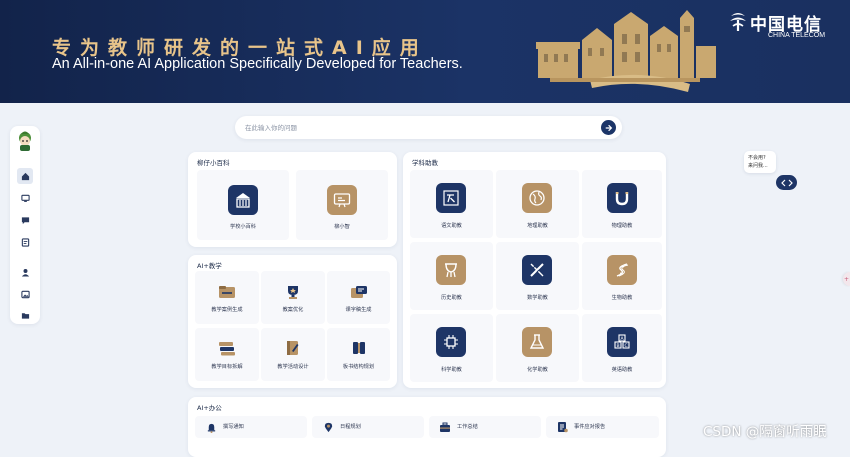 This screenshot has width=850, height=457. I want to click on map-pin-icon, so click(328, 427).